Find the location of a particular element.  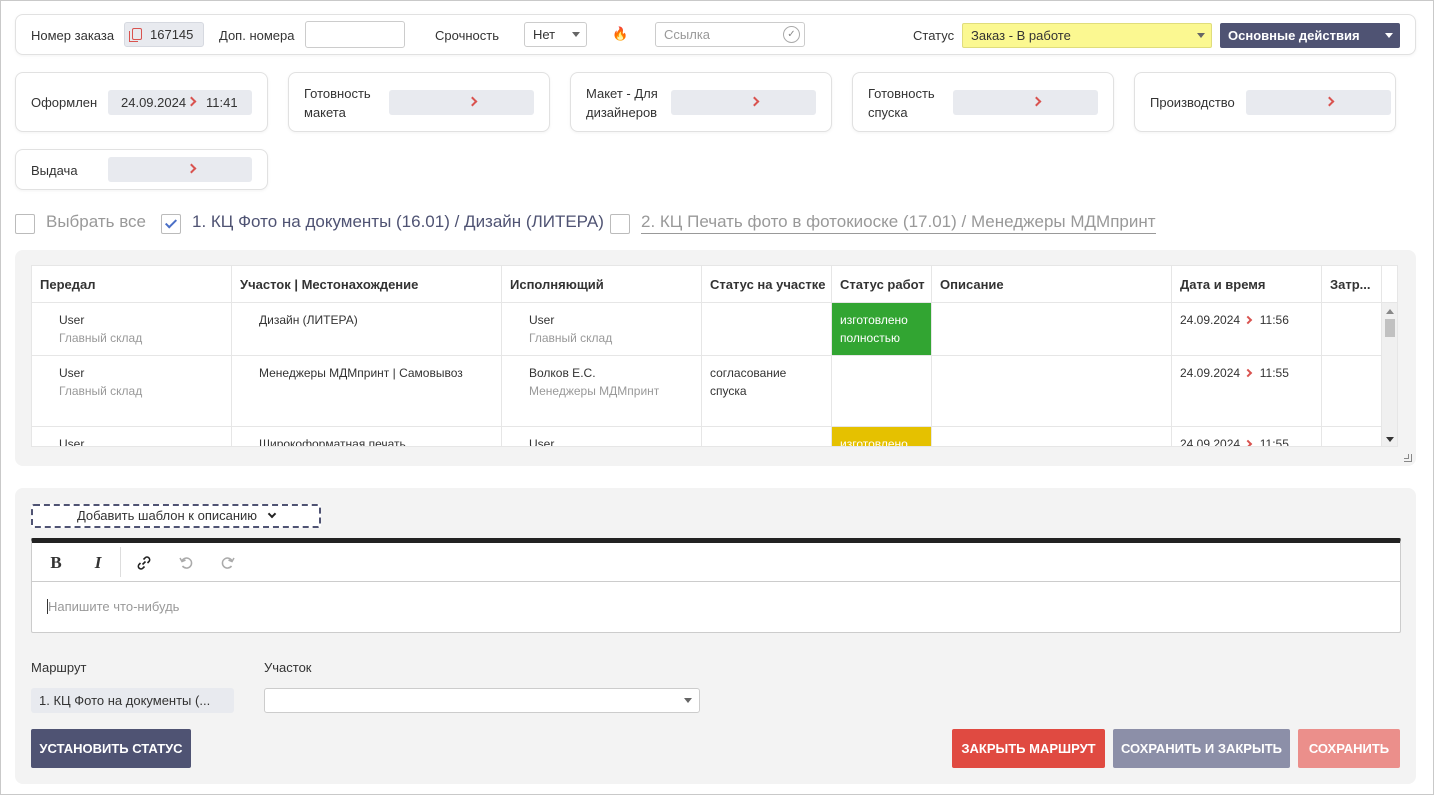

stage-issue-field is located at coordinates (180, 169).